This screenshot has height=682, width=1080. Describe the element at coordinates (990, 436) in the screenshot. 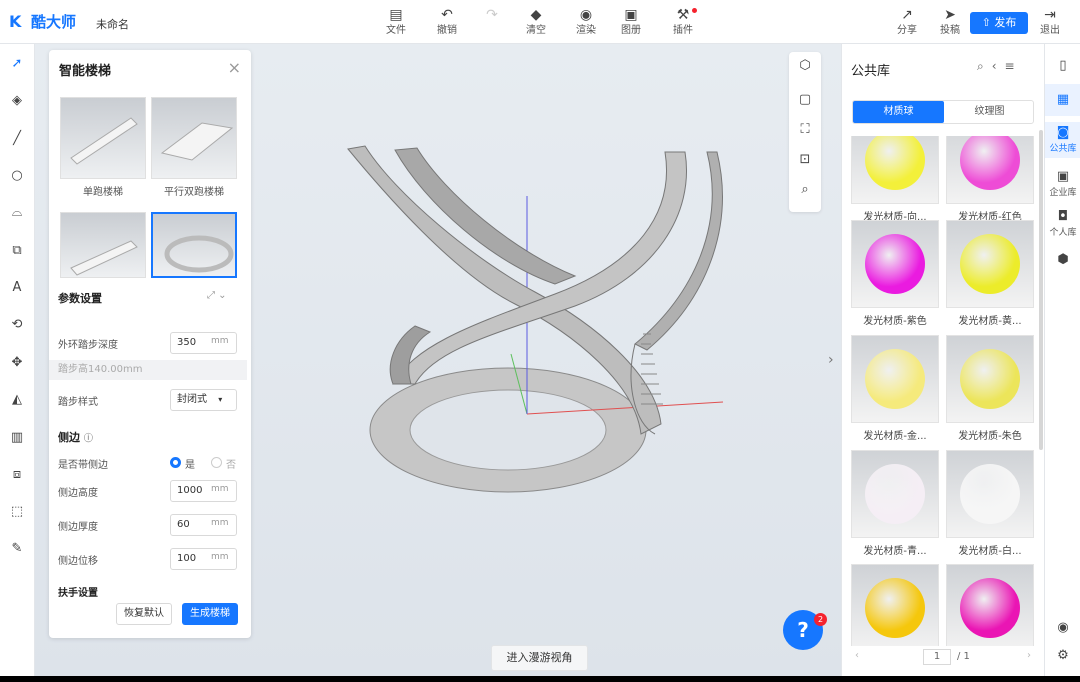

I see `material-name: 发光材质-朱色` at that location.